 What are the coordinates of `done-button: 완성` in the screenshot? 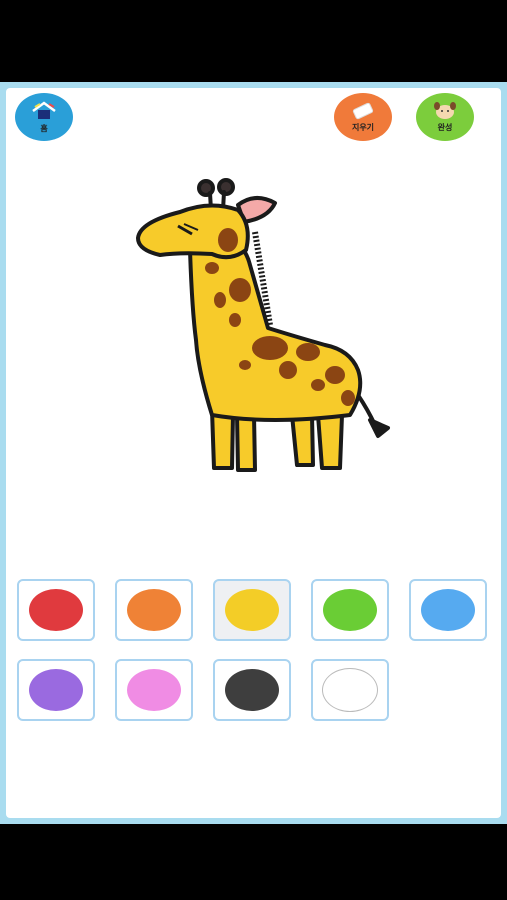 It's located at (445, 117).